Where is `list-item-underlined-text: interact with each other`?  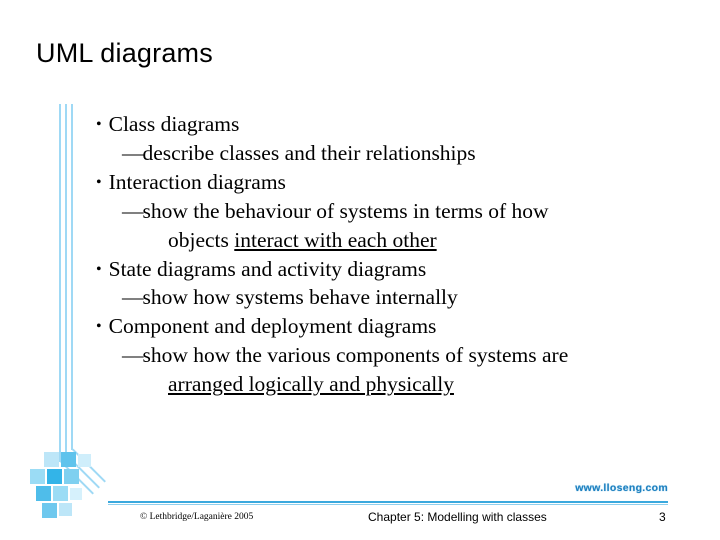 list-item-underlined-text: interact with each other is located at coordinates (335, 239).